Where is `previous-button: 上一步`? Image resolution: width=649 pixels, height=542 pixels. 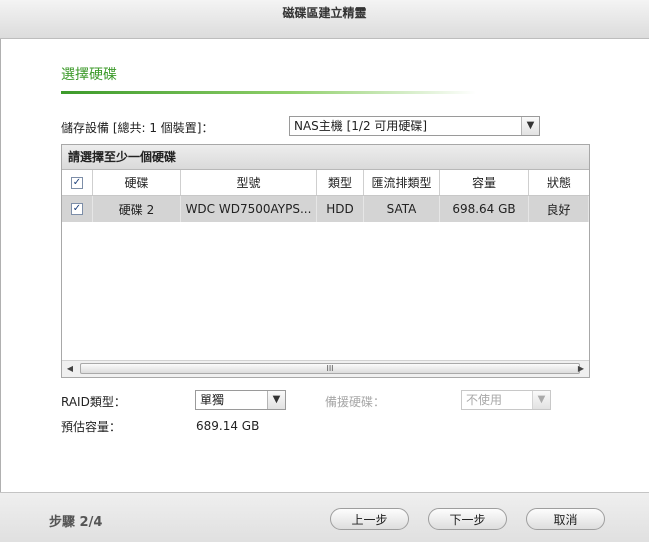 previous-button: 上一步 is located at coordinates (369, 519).